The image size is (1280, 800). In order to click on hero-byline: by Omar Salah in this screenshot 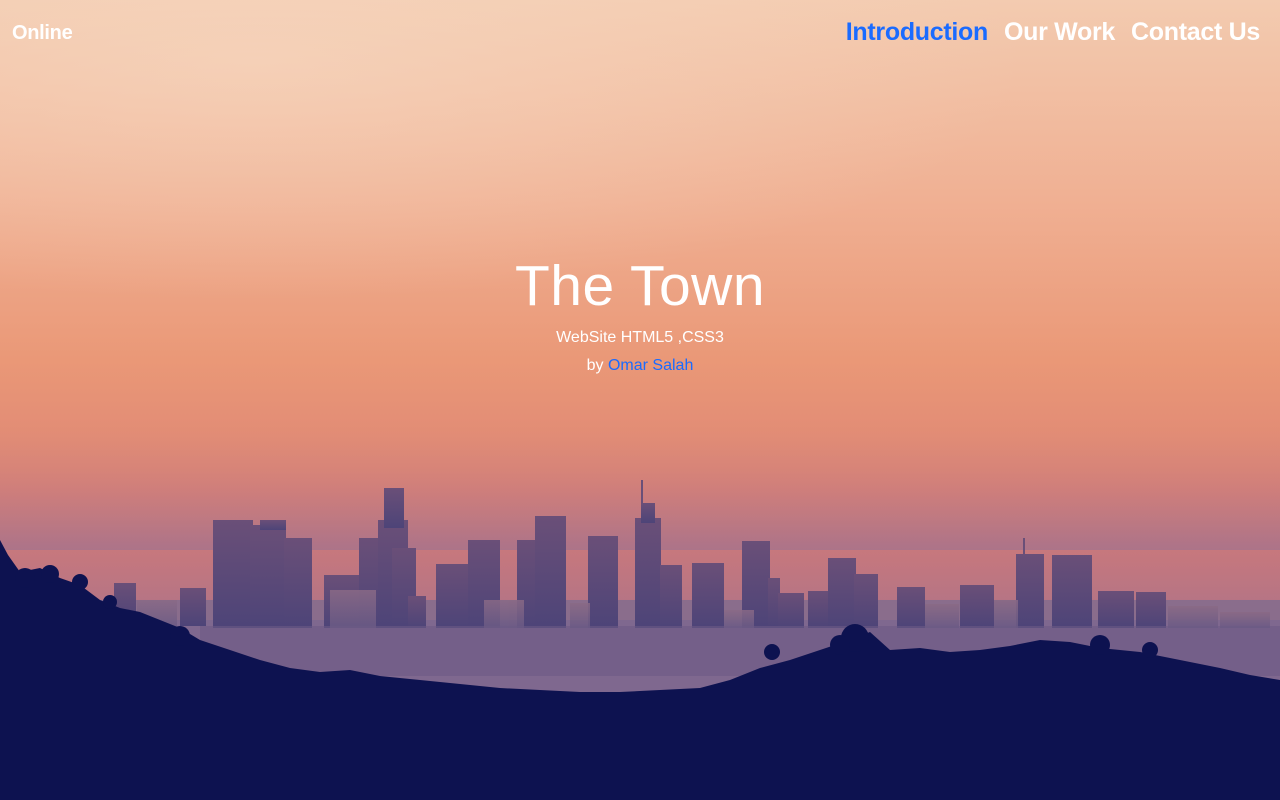, I will do `click(640, 366)`.